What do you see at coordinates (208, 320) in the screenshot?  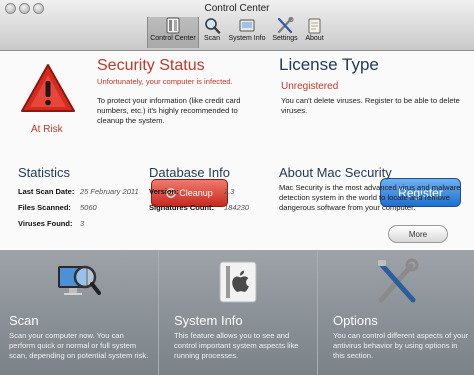 I see `system-info-tile-title: System Info` at bounding box center [208, 320].